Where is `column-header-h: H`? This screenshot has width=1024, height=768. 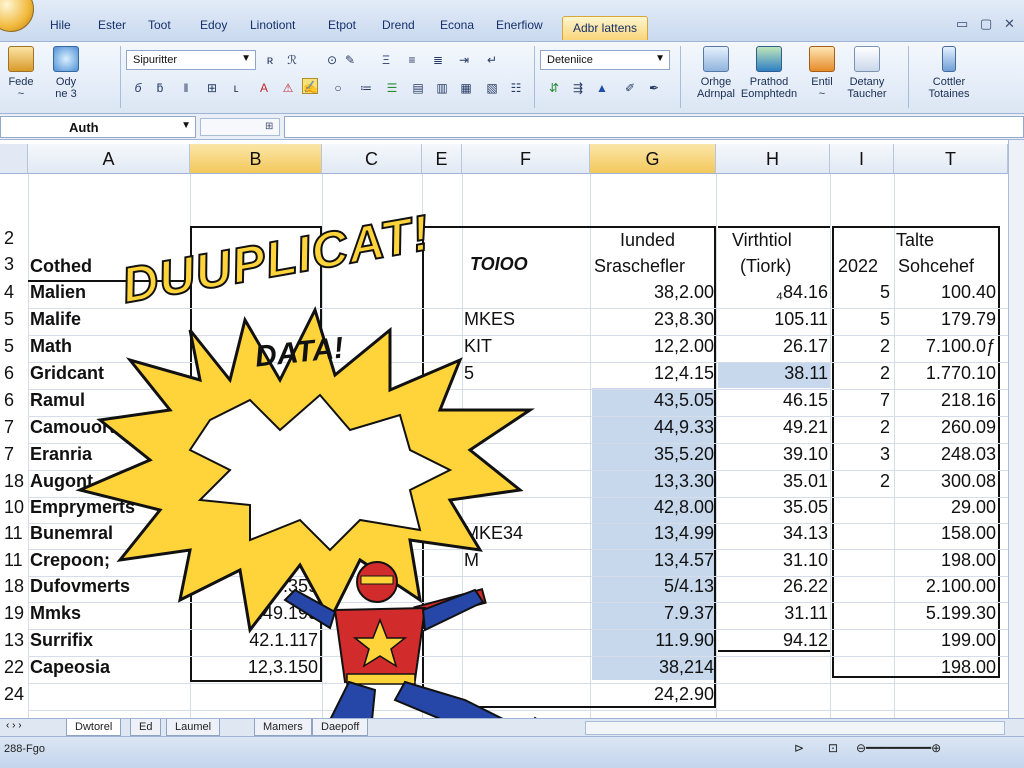 column-header-h: H is located at coordinates (773, 159).